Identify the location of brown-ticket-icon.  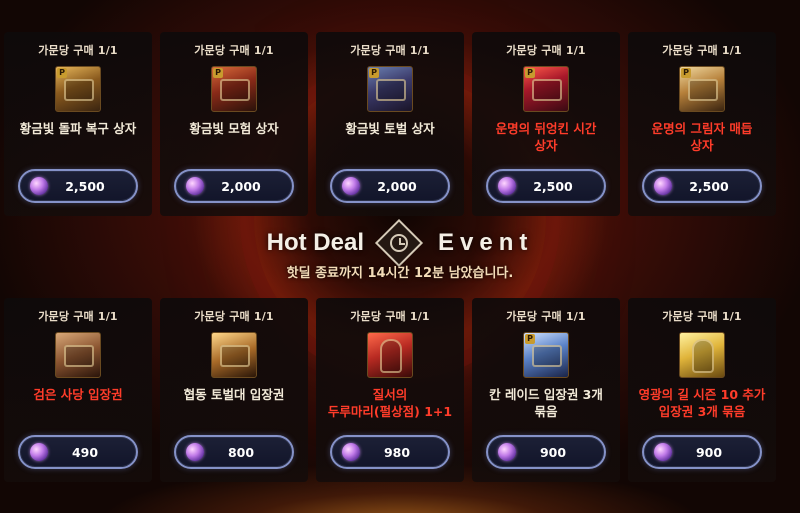
(78, 355).